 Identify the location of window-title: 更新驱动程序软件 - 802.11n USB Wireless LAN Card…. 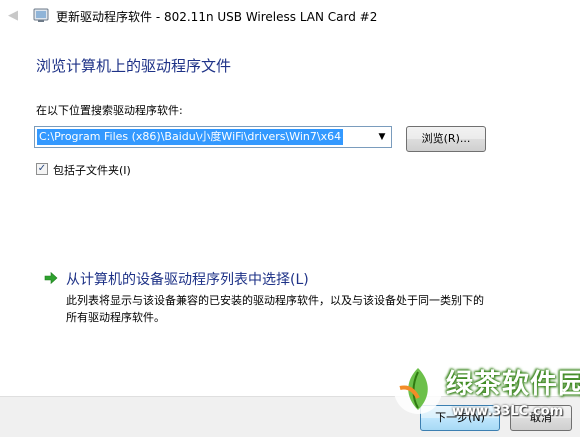
(217, 17).